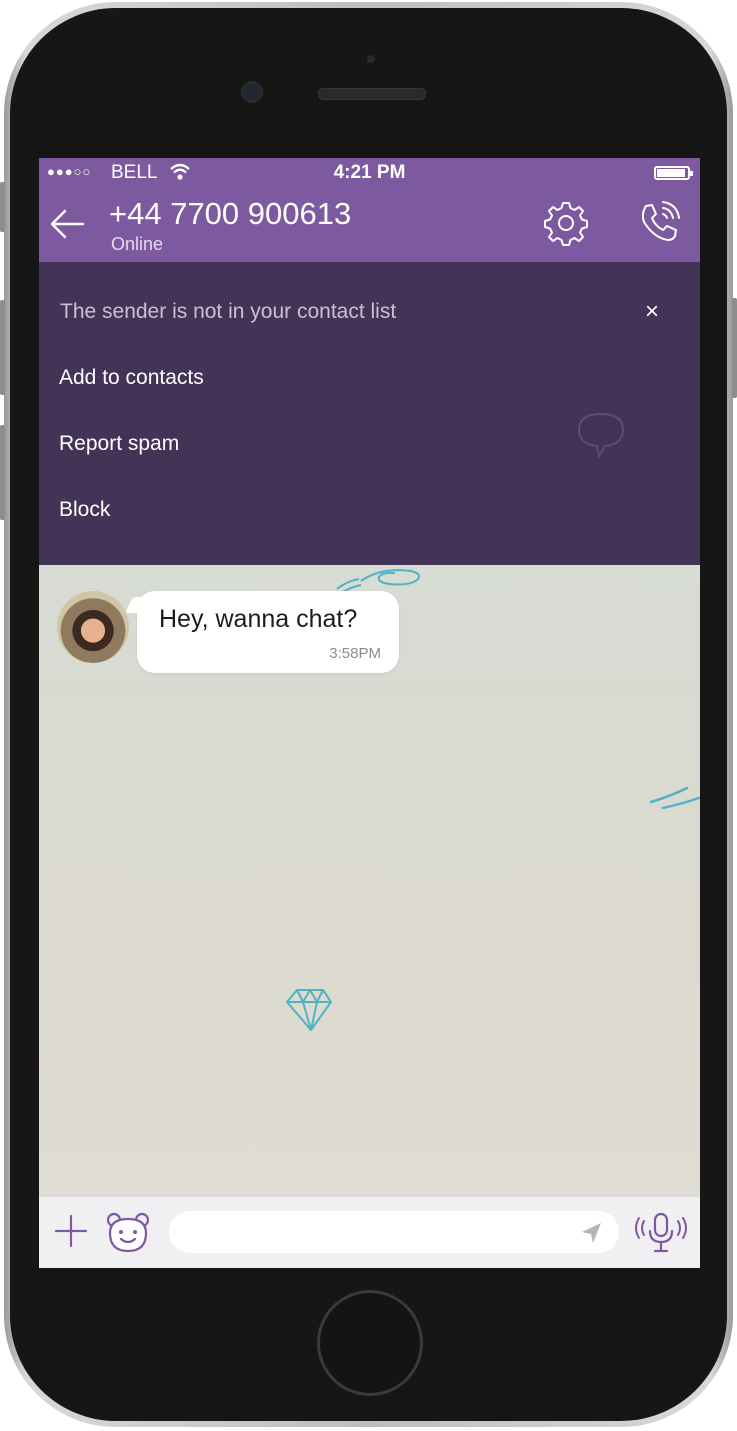 Image resolution: width=737 pixels, height=1431 pixels. I want to click on stroke-doodle-icon, so click(674, 798).